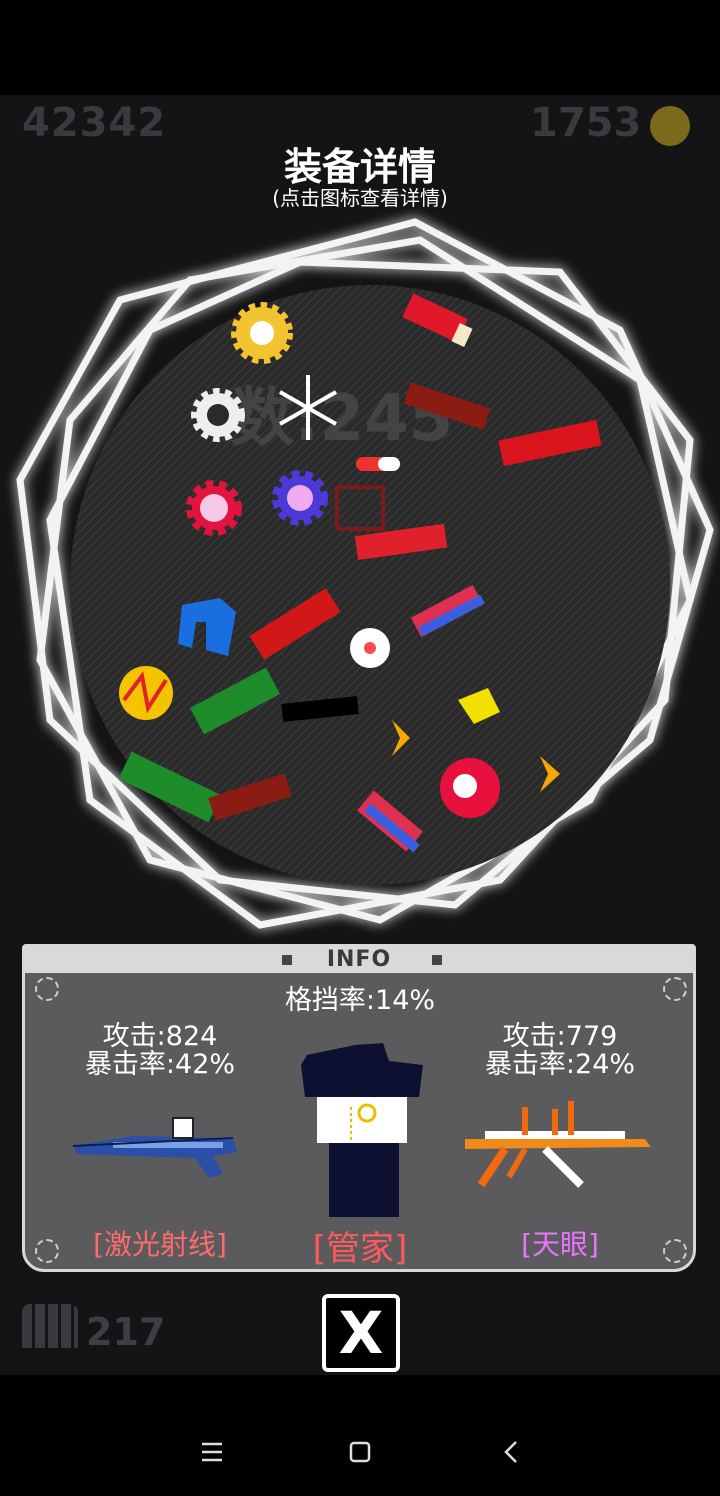 This screenshot has height=1496, width=720. Describe the element at coordinates (212, 1452) in the screenshot. I see `menu-icon` at that location.